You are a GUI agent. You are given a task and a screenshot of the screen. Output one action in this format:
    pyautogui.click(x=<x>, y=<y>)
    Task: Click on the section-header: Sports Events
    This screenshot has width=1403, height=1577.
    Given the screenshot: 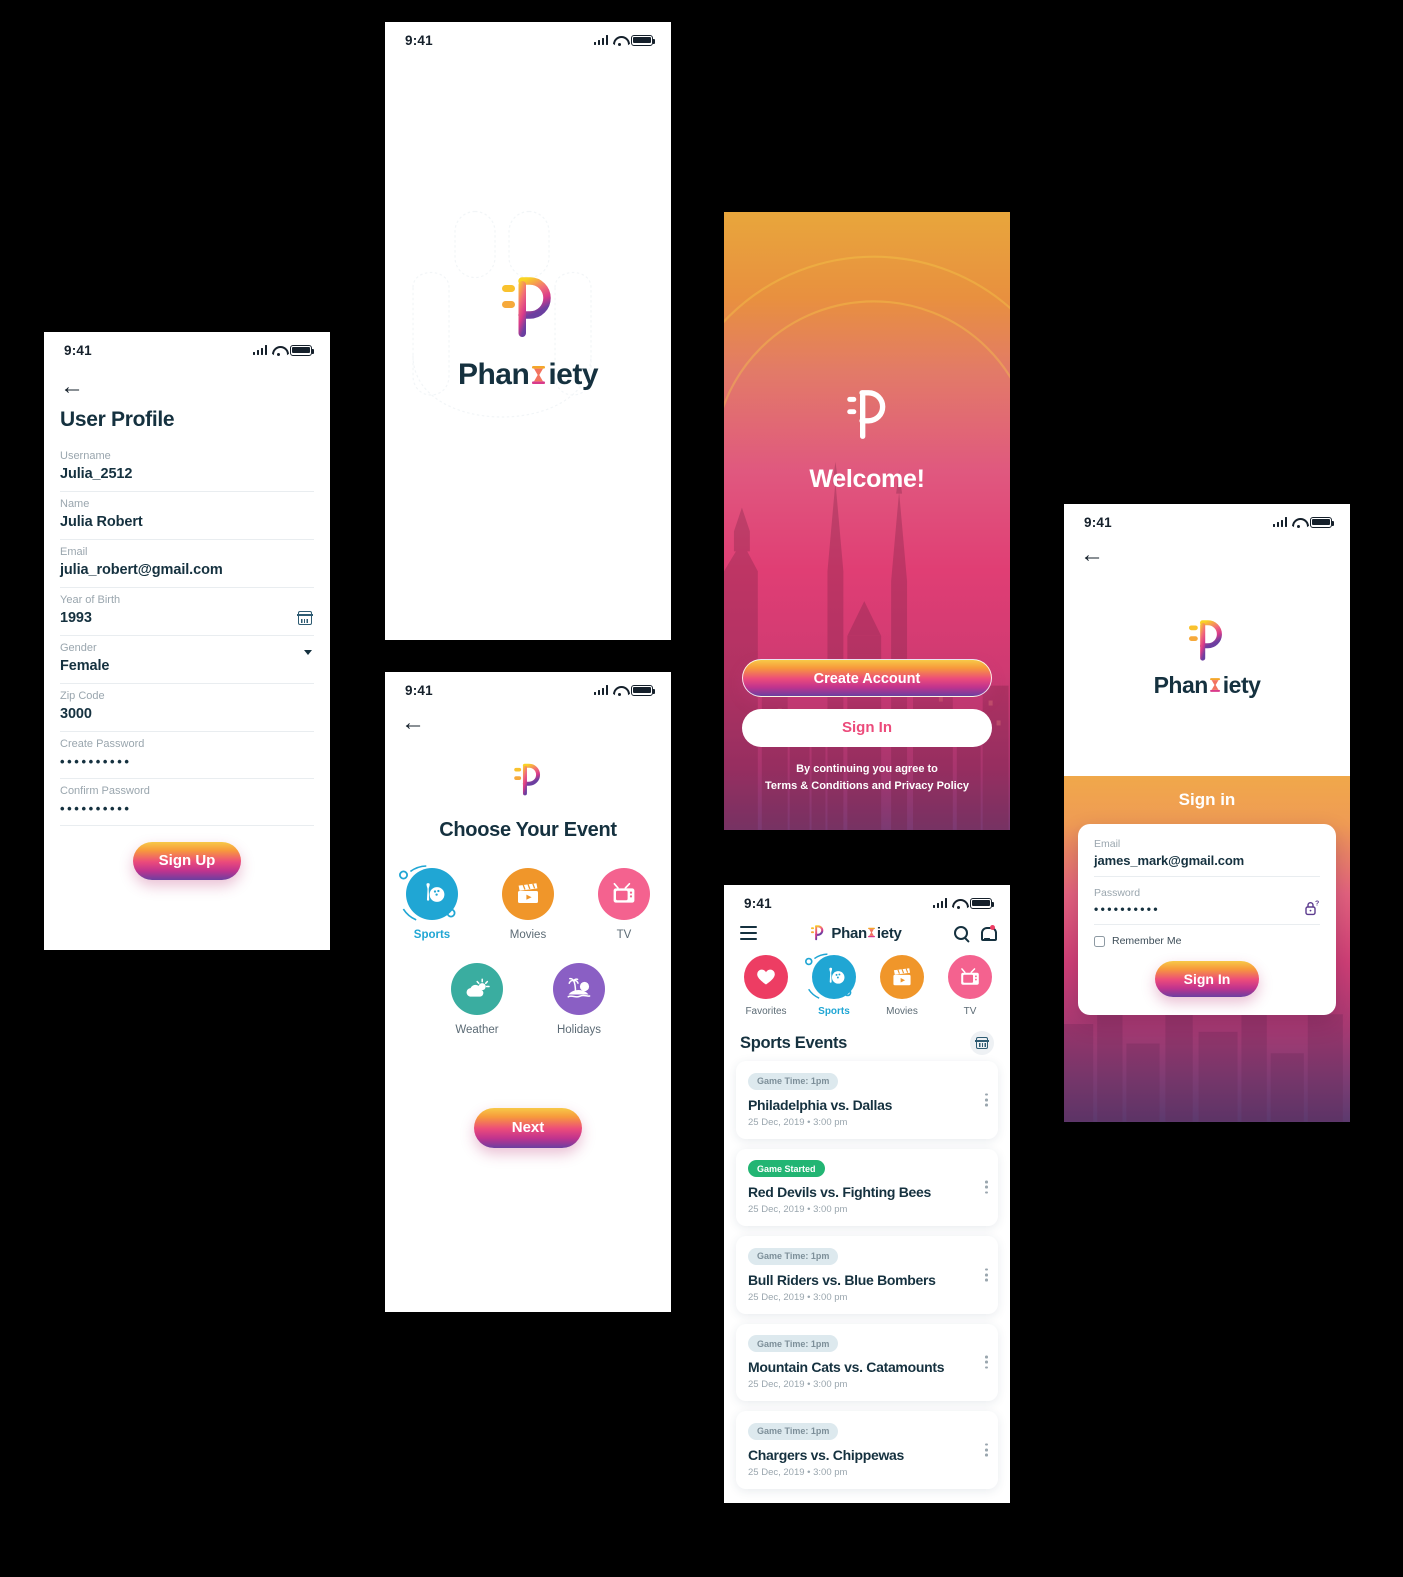 What is the action you would take?
    pyautogui.click(x=867, y=1039)
    